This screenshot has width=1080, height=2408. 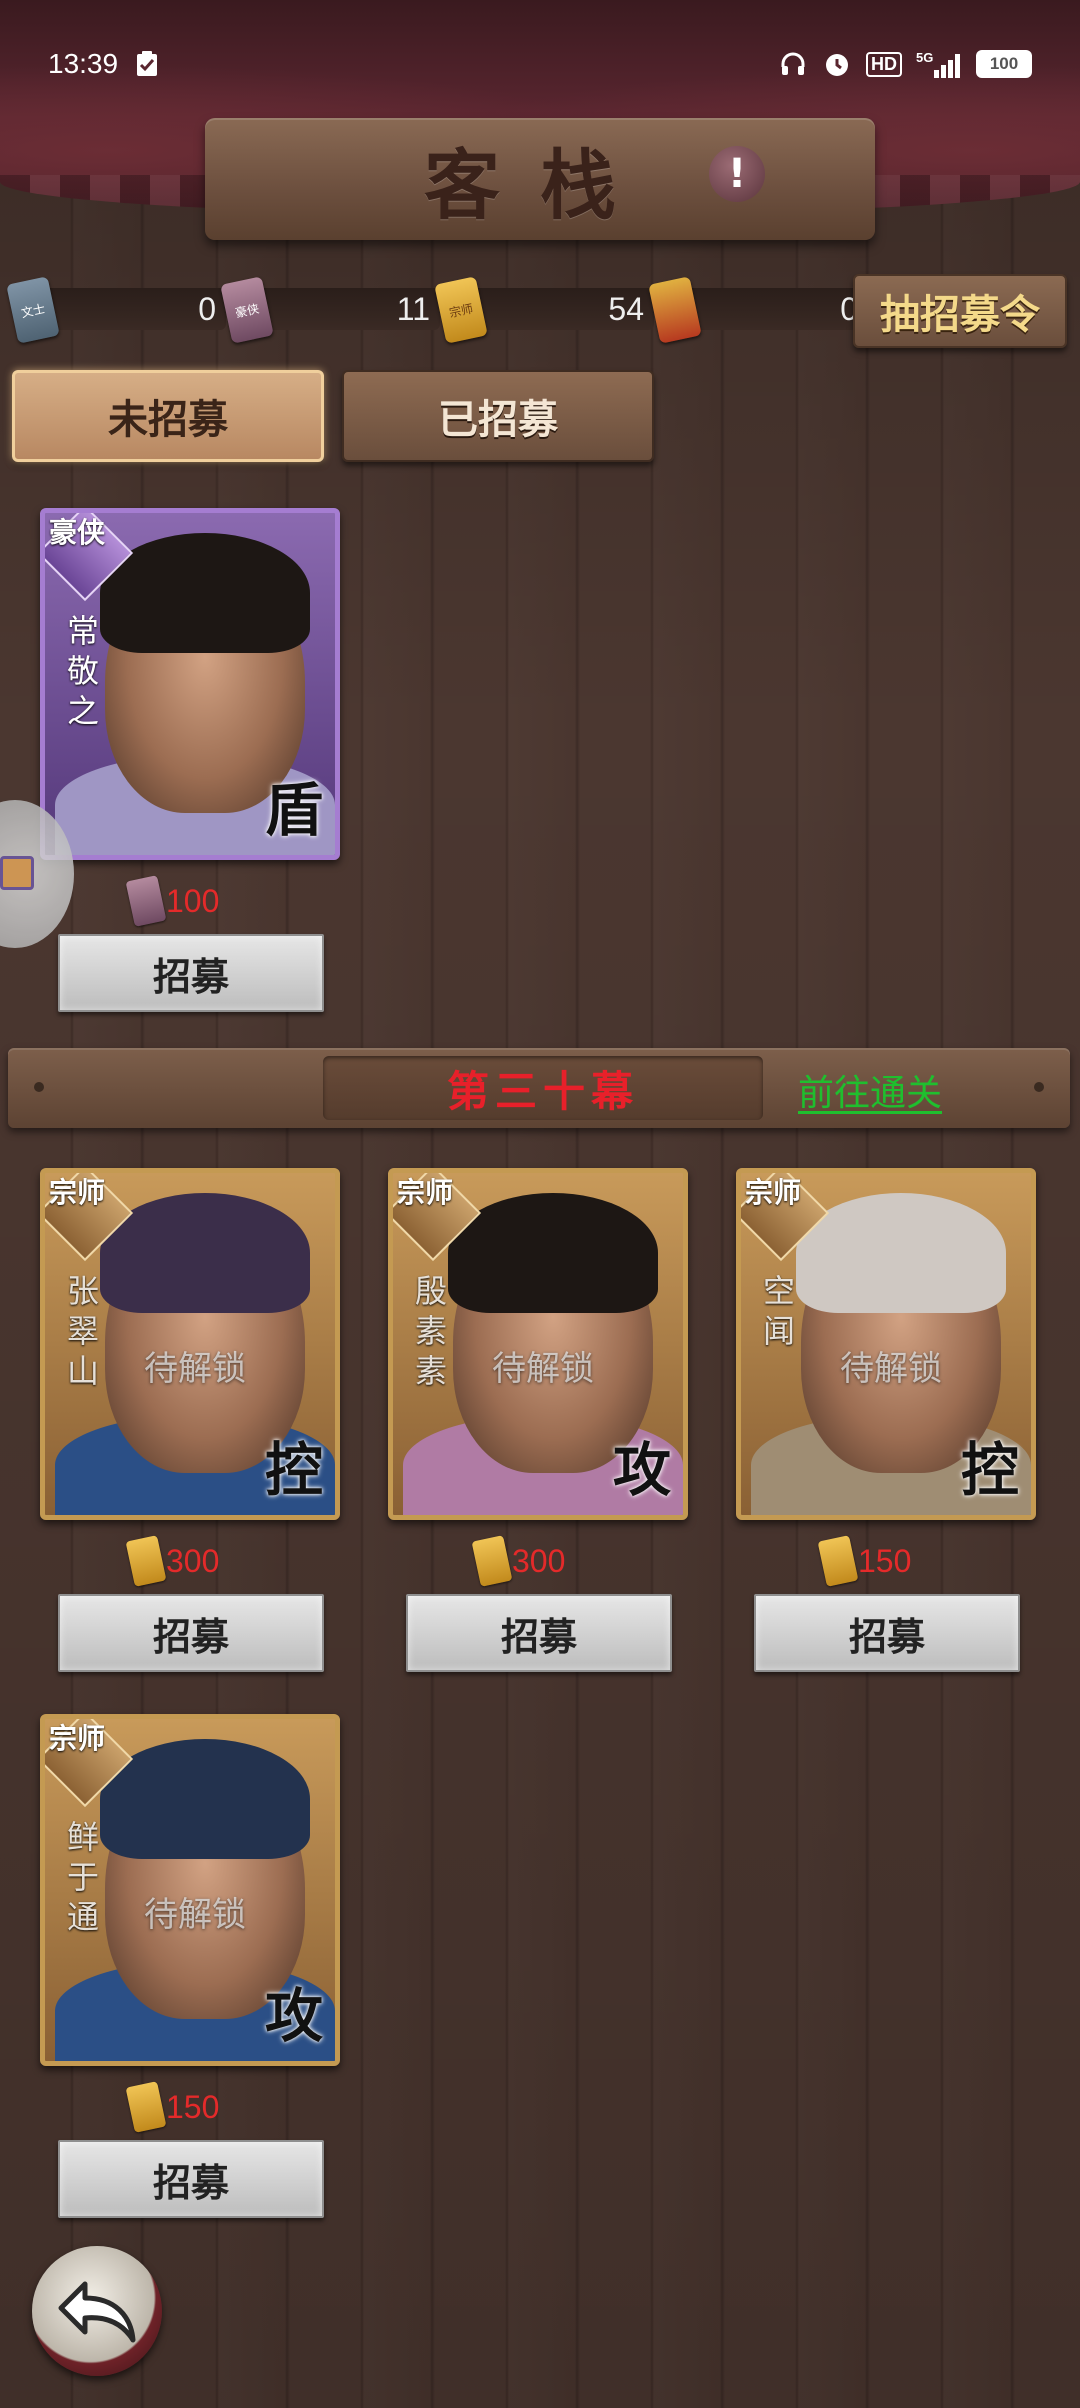 I want to click on hero-portrait: 宗师 空闻 待解锁 控, so click(x=886, y=1344).